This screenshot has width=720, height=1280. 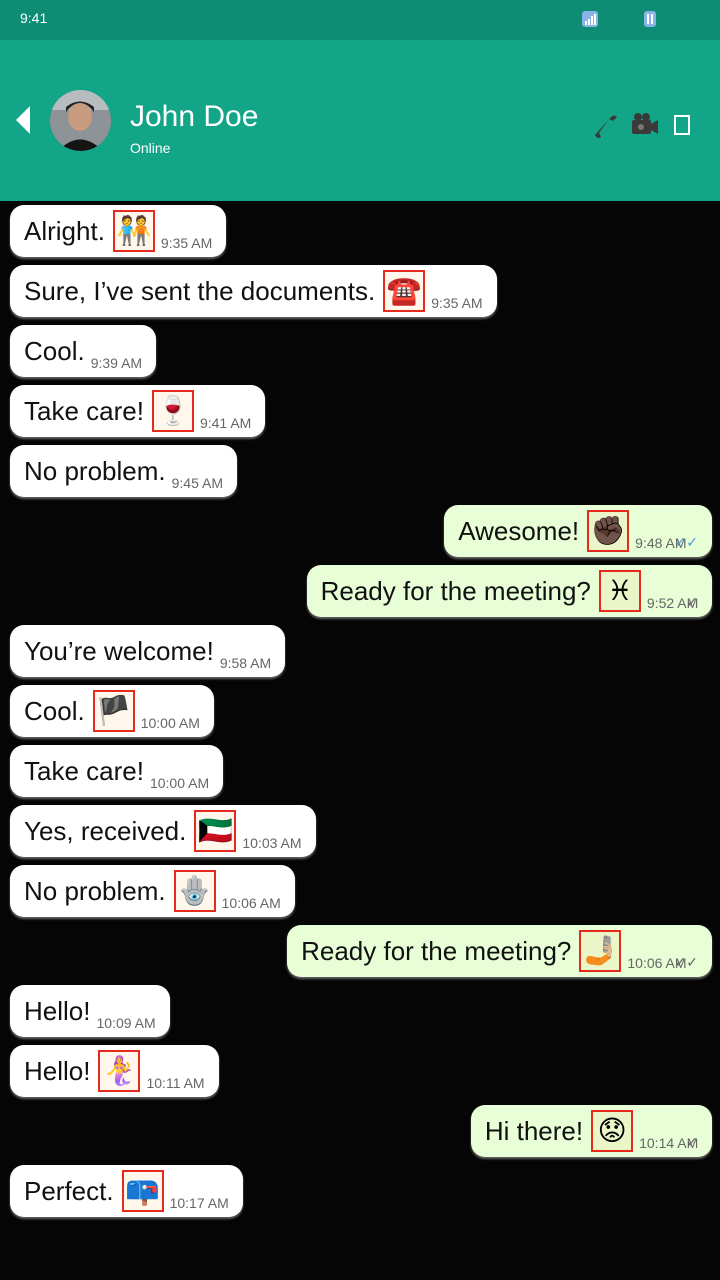 What do you see at coordinates (534, 1130) in the screenshot?
I see `message-text: Hi there!` at bounding box center [534, 1130].